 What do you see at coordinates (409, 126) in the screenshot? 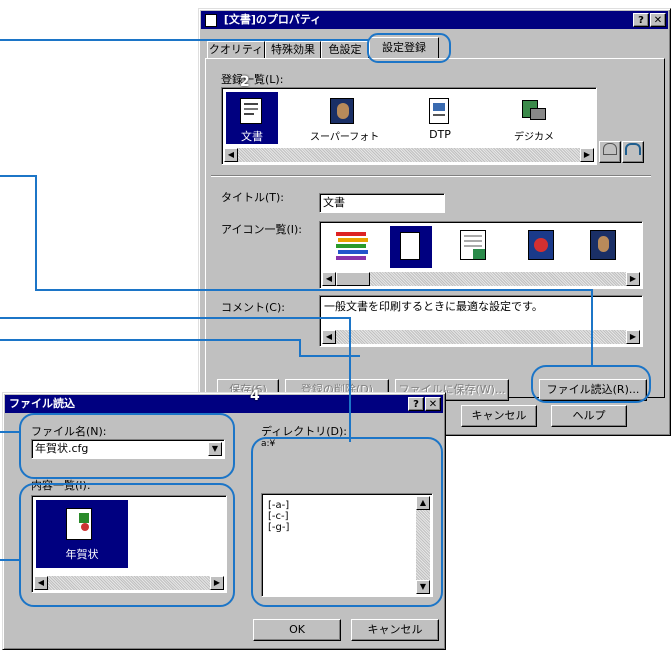
I see `registry-list: 文書 スーパーフォト DTP デジカメ ◀ ▶` at bounding box center [409, 126].